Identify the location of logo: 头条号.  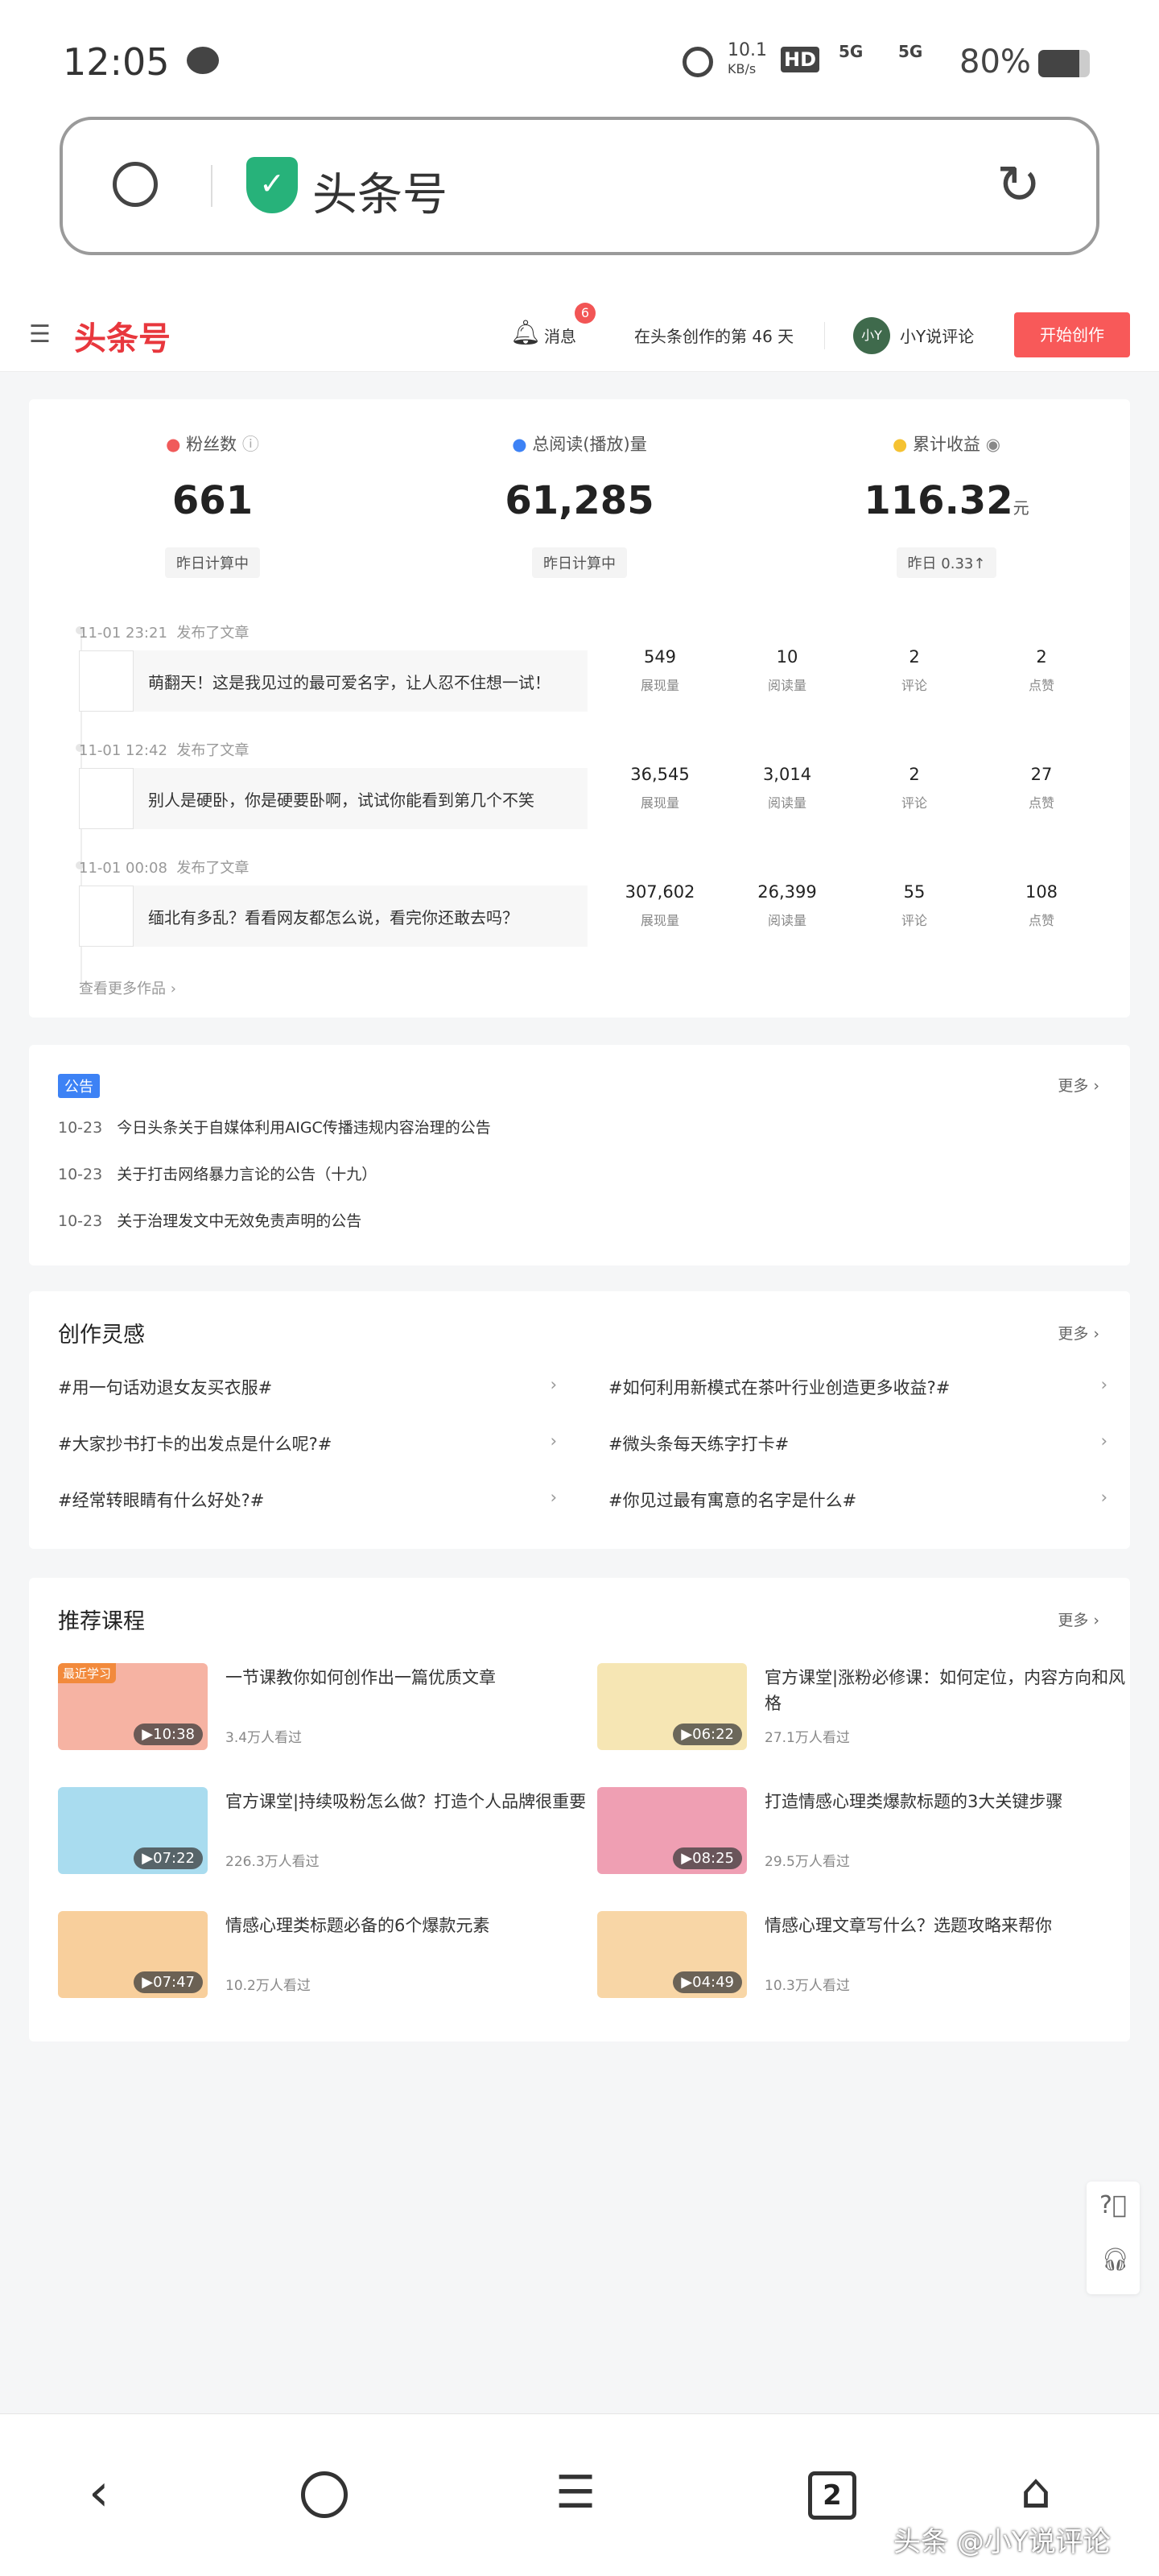
(122, 335).